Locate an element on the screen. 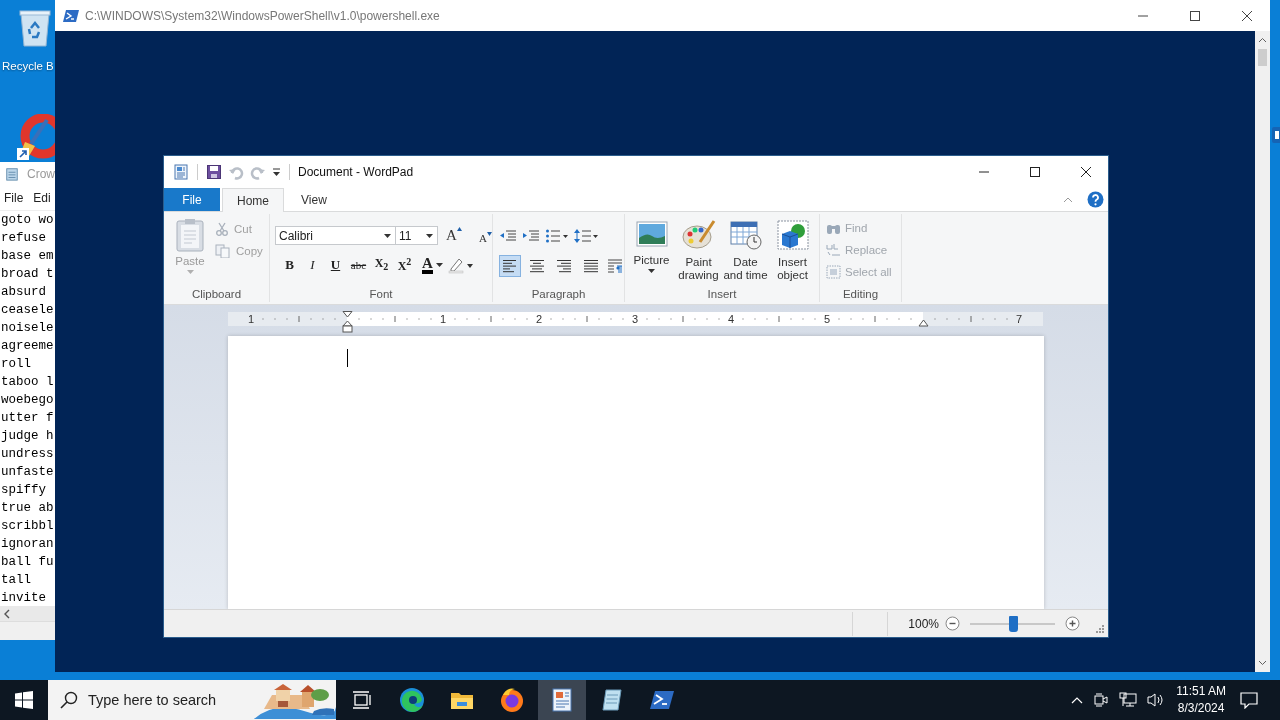 Image resolution: width=1280 pixels, height=720 pixels. align-left-button is located at coordinates (510, 266).